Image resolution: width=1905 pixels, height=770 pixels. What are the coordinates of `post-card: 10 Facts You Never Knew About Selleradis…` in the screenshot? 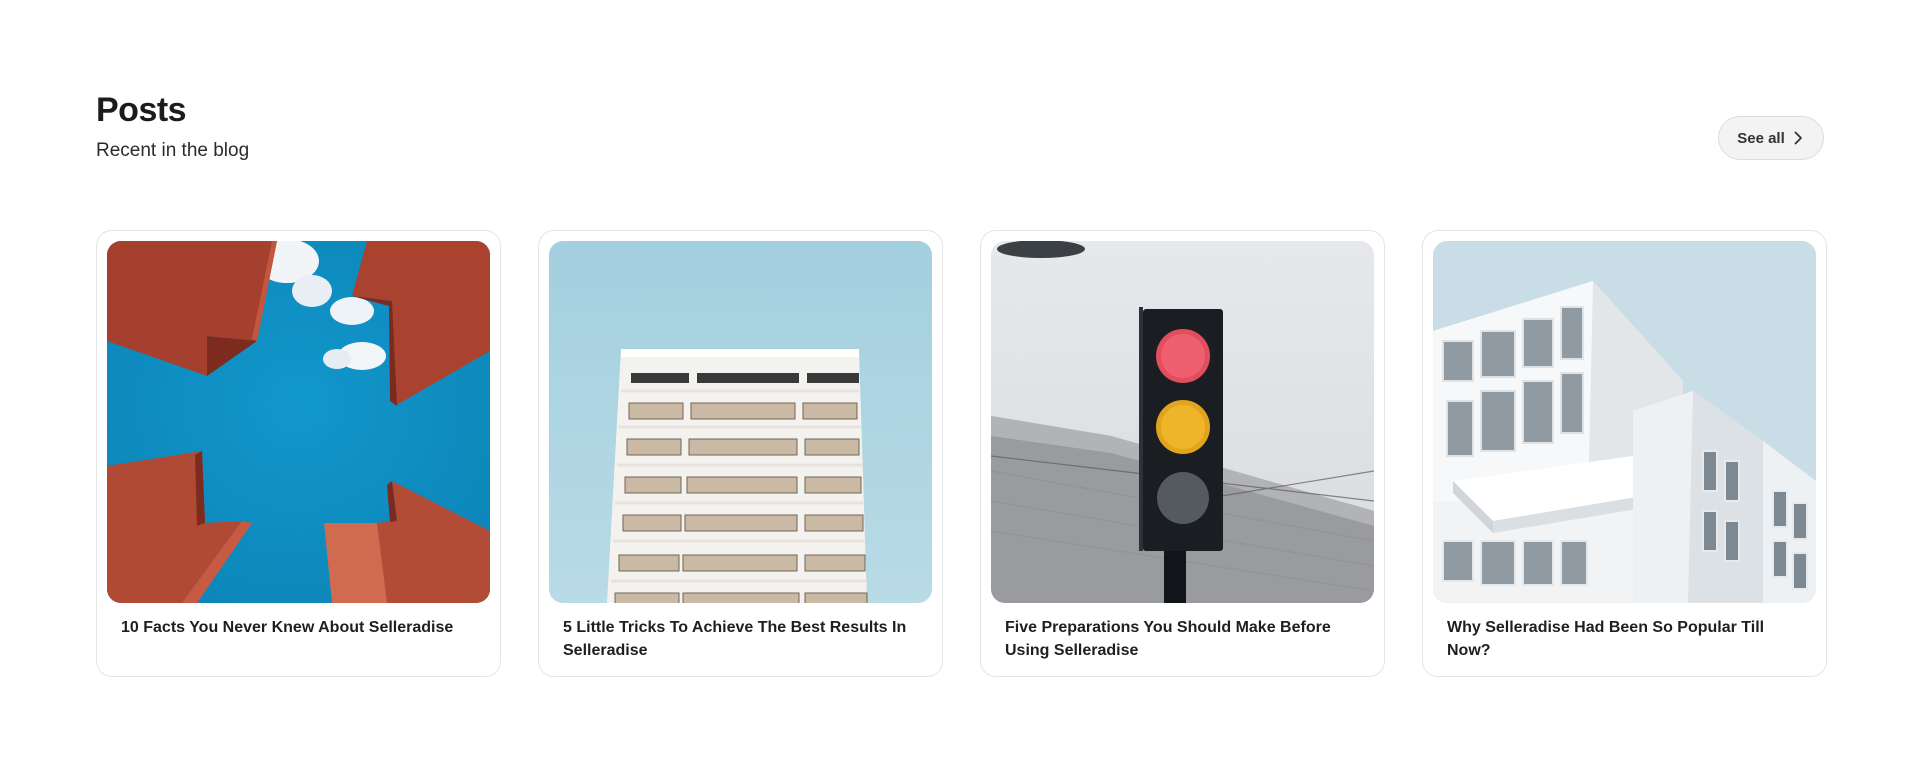 It's located at (298, 453).